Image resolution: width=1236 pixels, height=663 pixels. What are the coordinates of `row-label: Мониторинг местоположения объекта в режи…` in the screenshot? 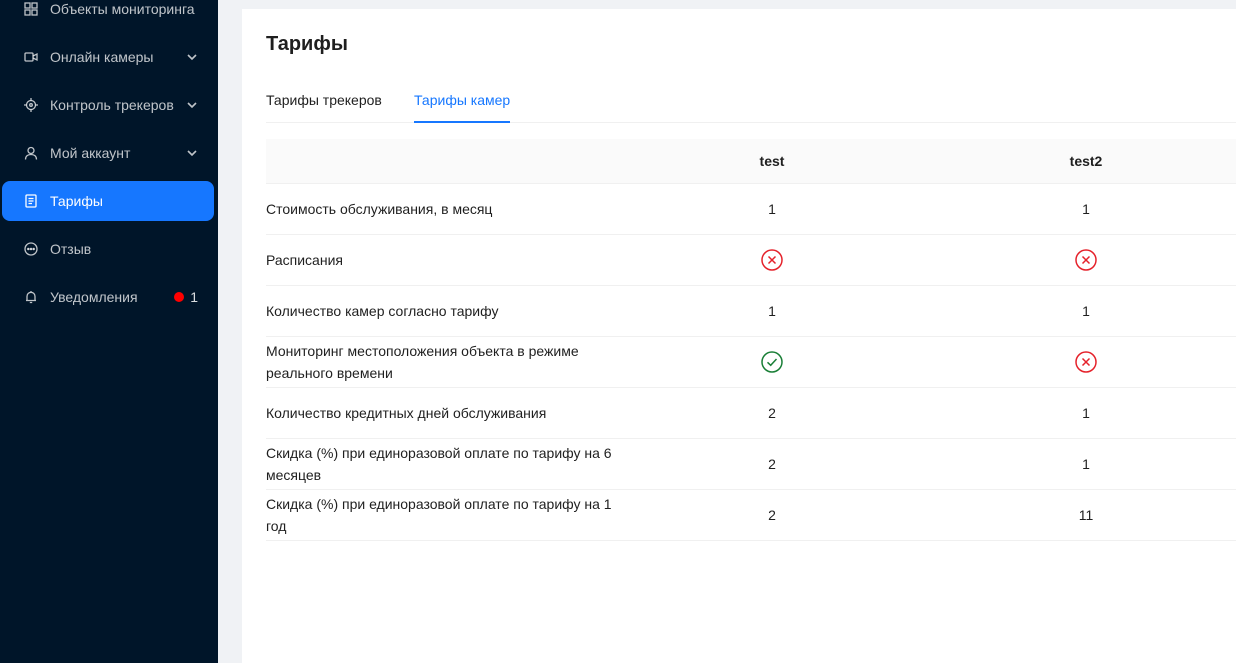 It's located at (422, 362).